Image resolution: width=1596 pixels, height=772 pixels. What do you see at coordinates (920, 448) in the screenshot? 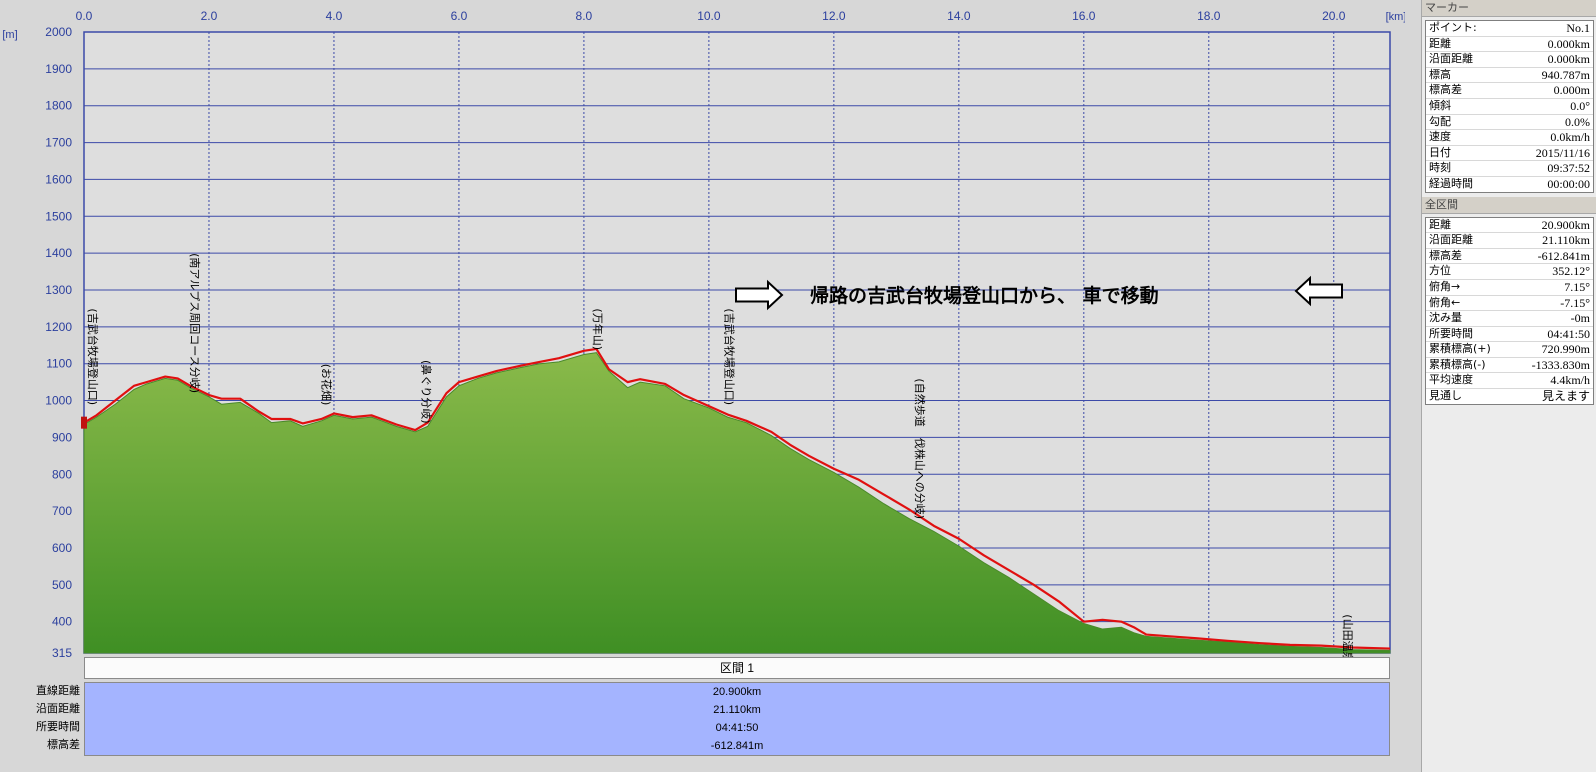
I see `waypoint-label: (自然歩道 伐株山への分岐)` at bounding box center [920, 448].